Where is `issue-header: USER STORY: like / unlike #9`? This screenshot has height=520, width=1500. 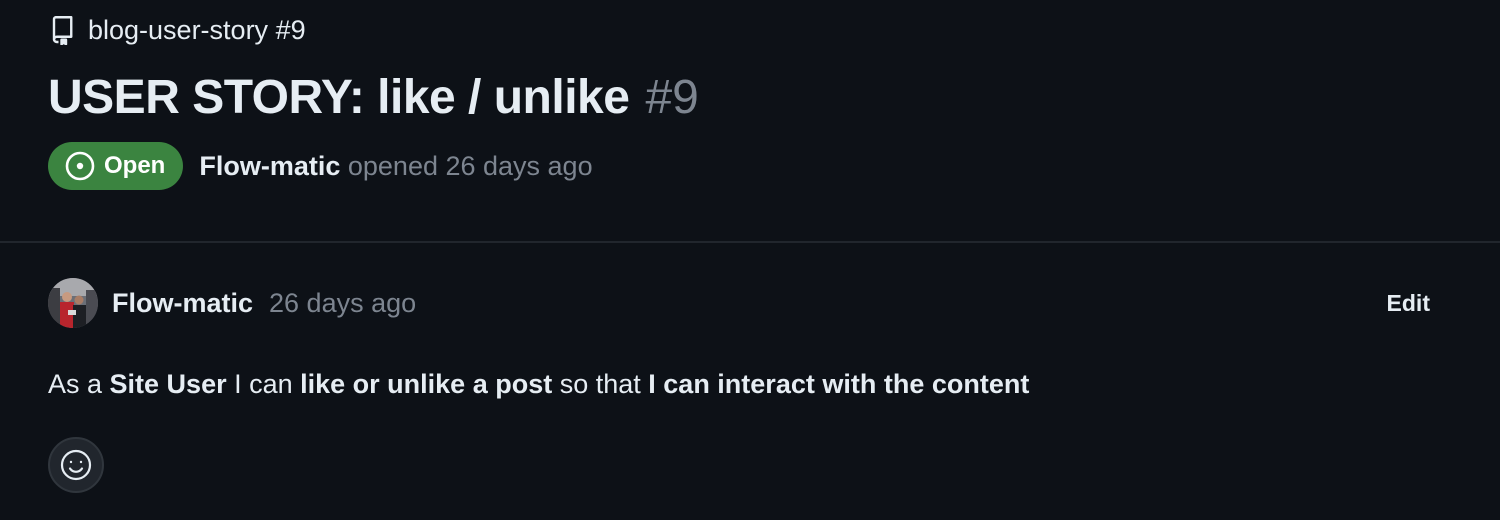 issue-header: USER STORY: like / unlike #9 is located at coordinates (373, 100).